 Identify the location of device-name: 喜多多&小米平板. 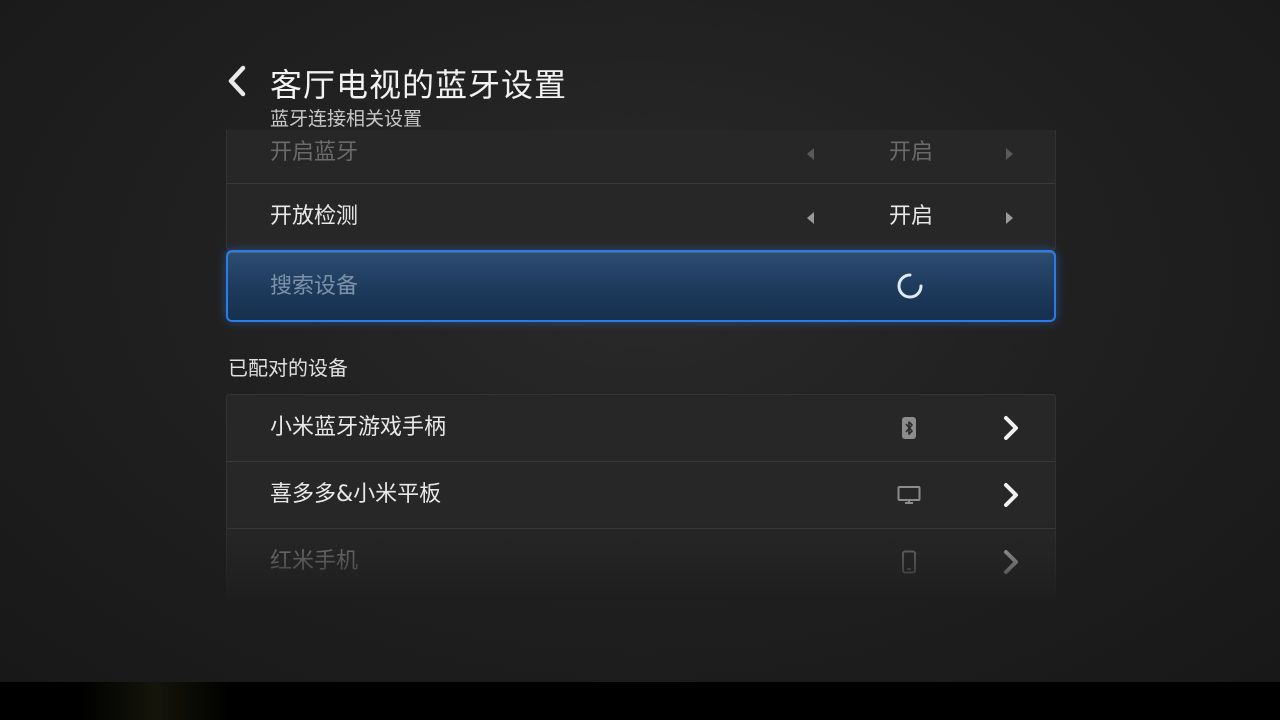
(356, 494).